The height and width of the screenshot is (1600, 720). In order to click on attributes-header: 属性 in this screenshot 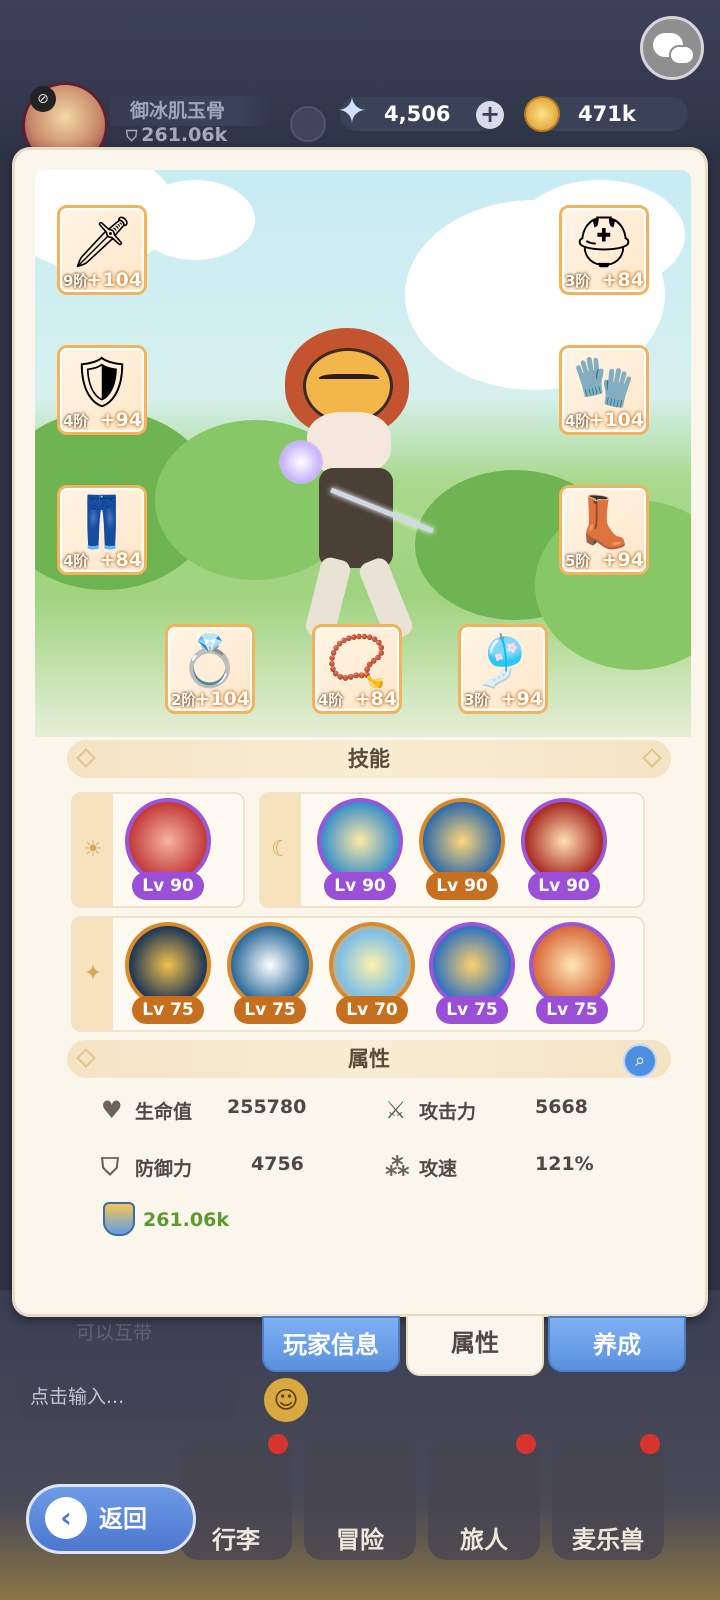, I will do `click(369, 1059)`.